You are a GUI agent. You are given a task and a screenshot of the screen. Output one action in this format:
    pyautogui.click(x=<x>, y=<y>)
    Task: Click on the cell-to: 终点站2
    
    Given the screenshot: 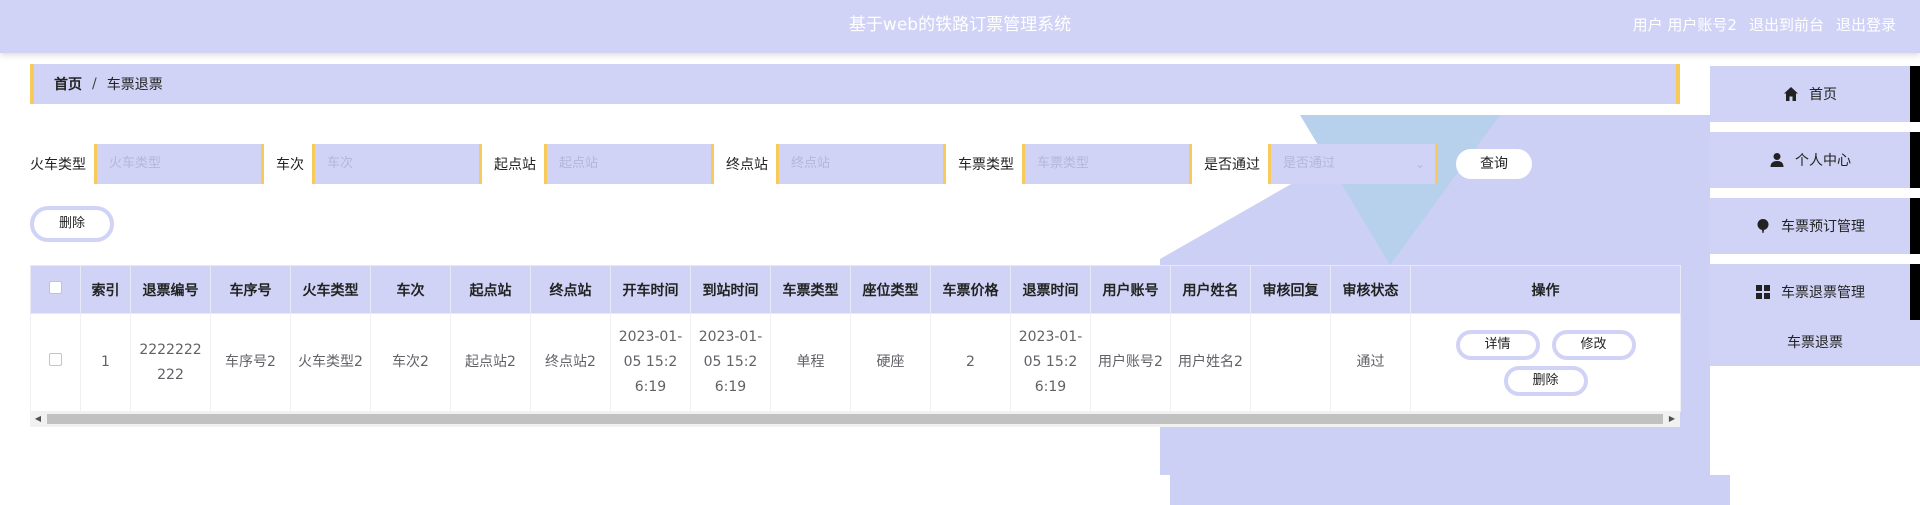 What is the action you would take?
    pyautogui.click(x=570, y=362)
    